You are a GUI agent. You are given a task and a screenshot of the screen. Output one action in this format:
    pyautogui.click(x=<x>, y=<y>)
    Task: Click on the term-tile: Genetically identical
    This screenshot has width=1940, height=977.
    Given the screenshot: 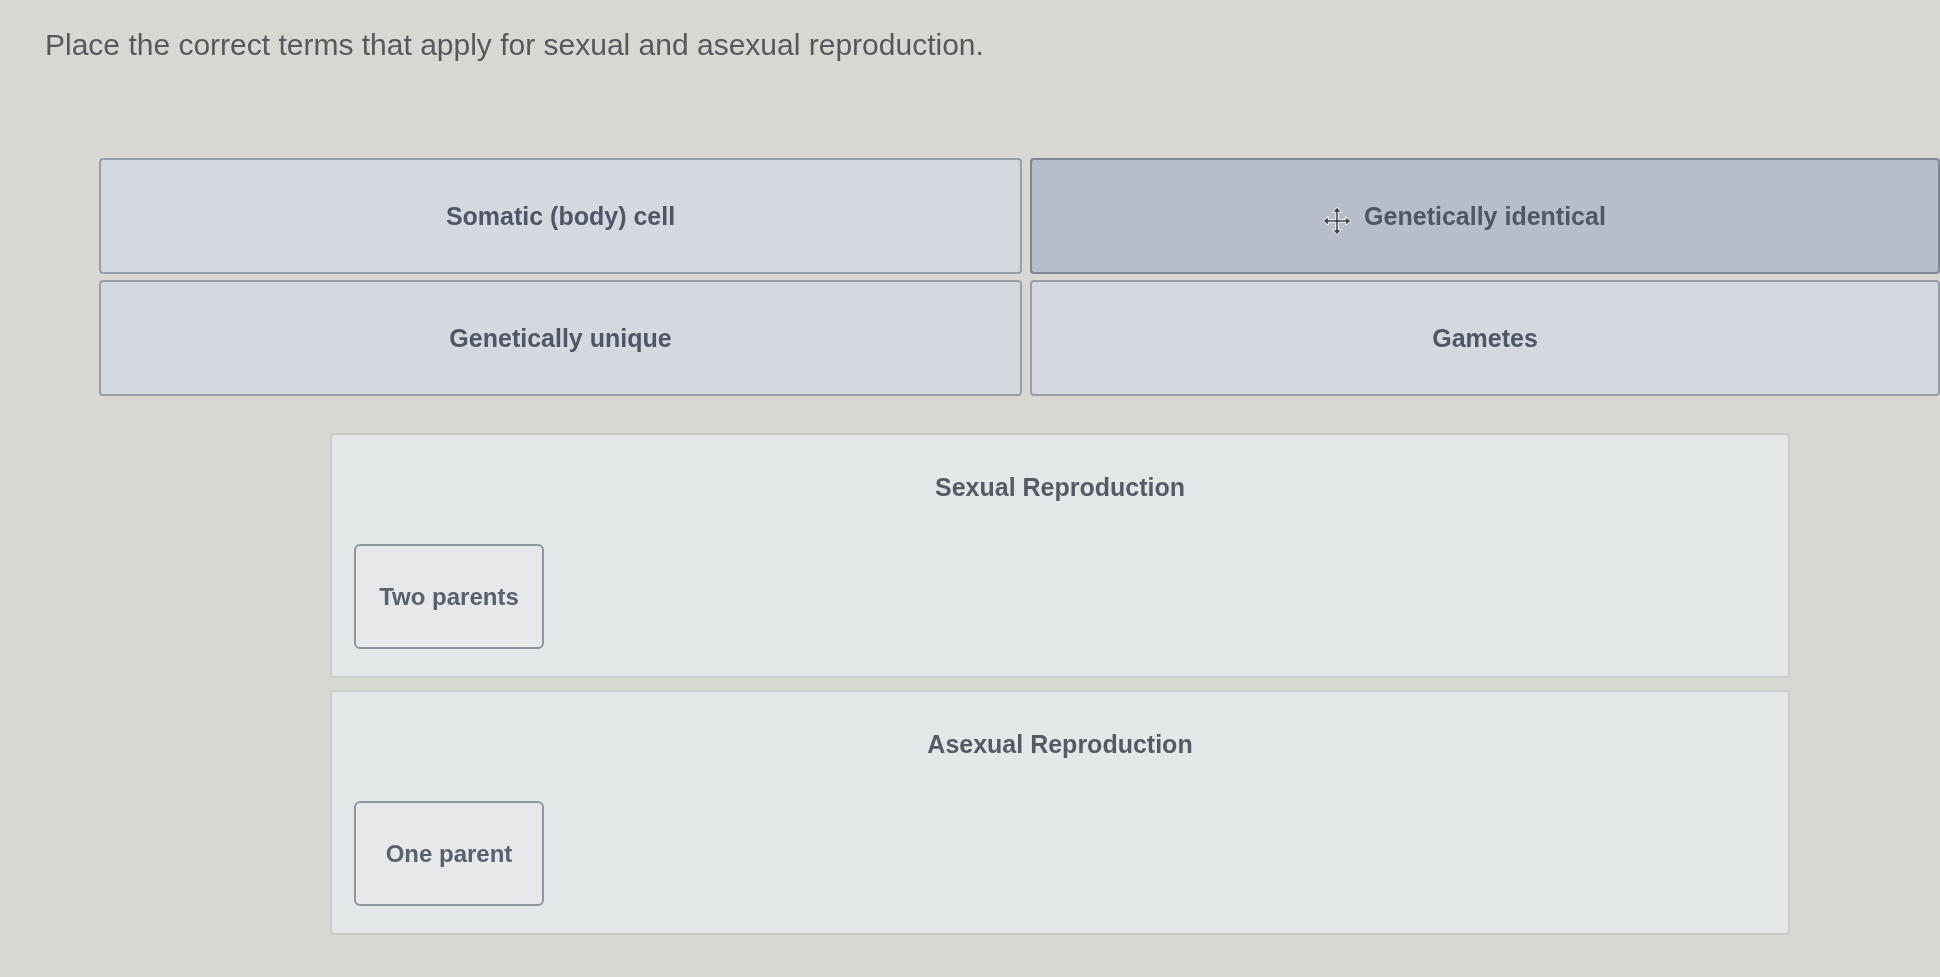 What is the action you would take?
    pyautogui.click(x=1485, y=216)
    